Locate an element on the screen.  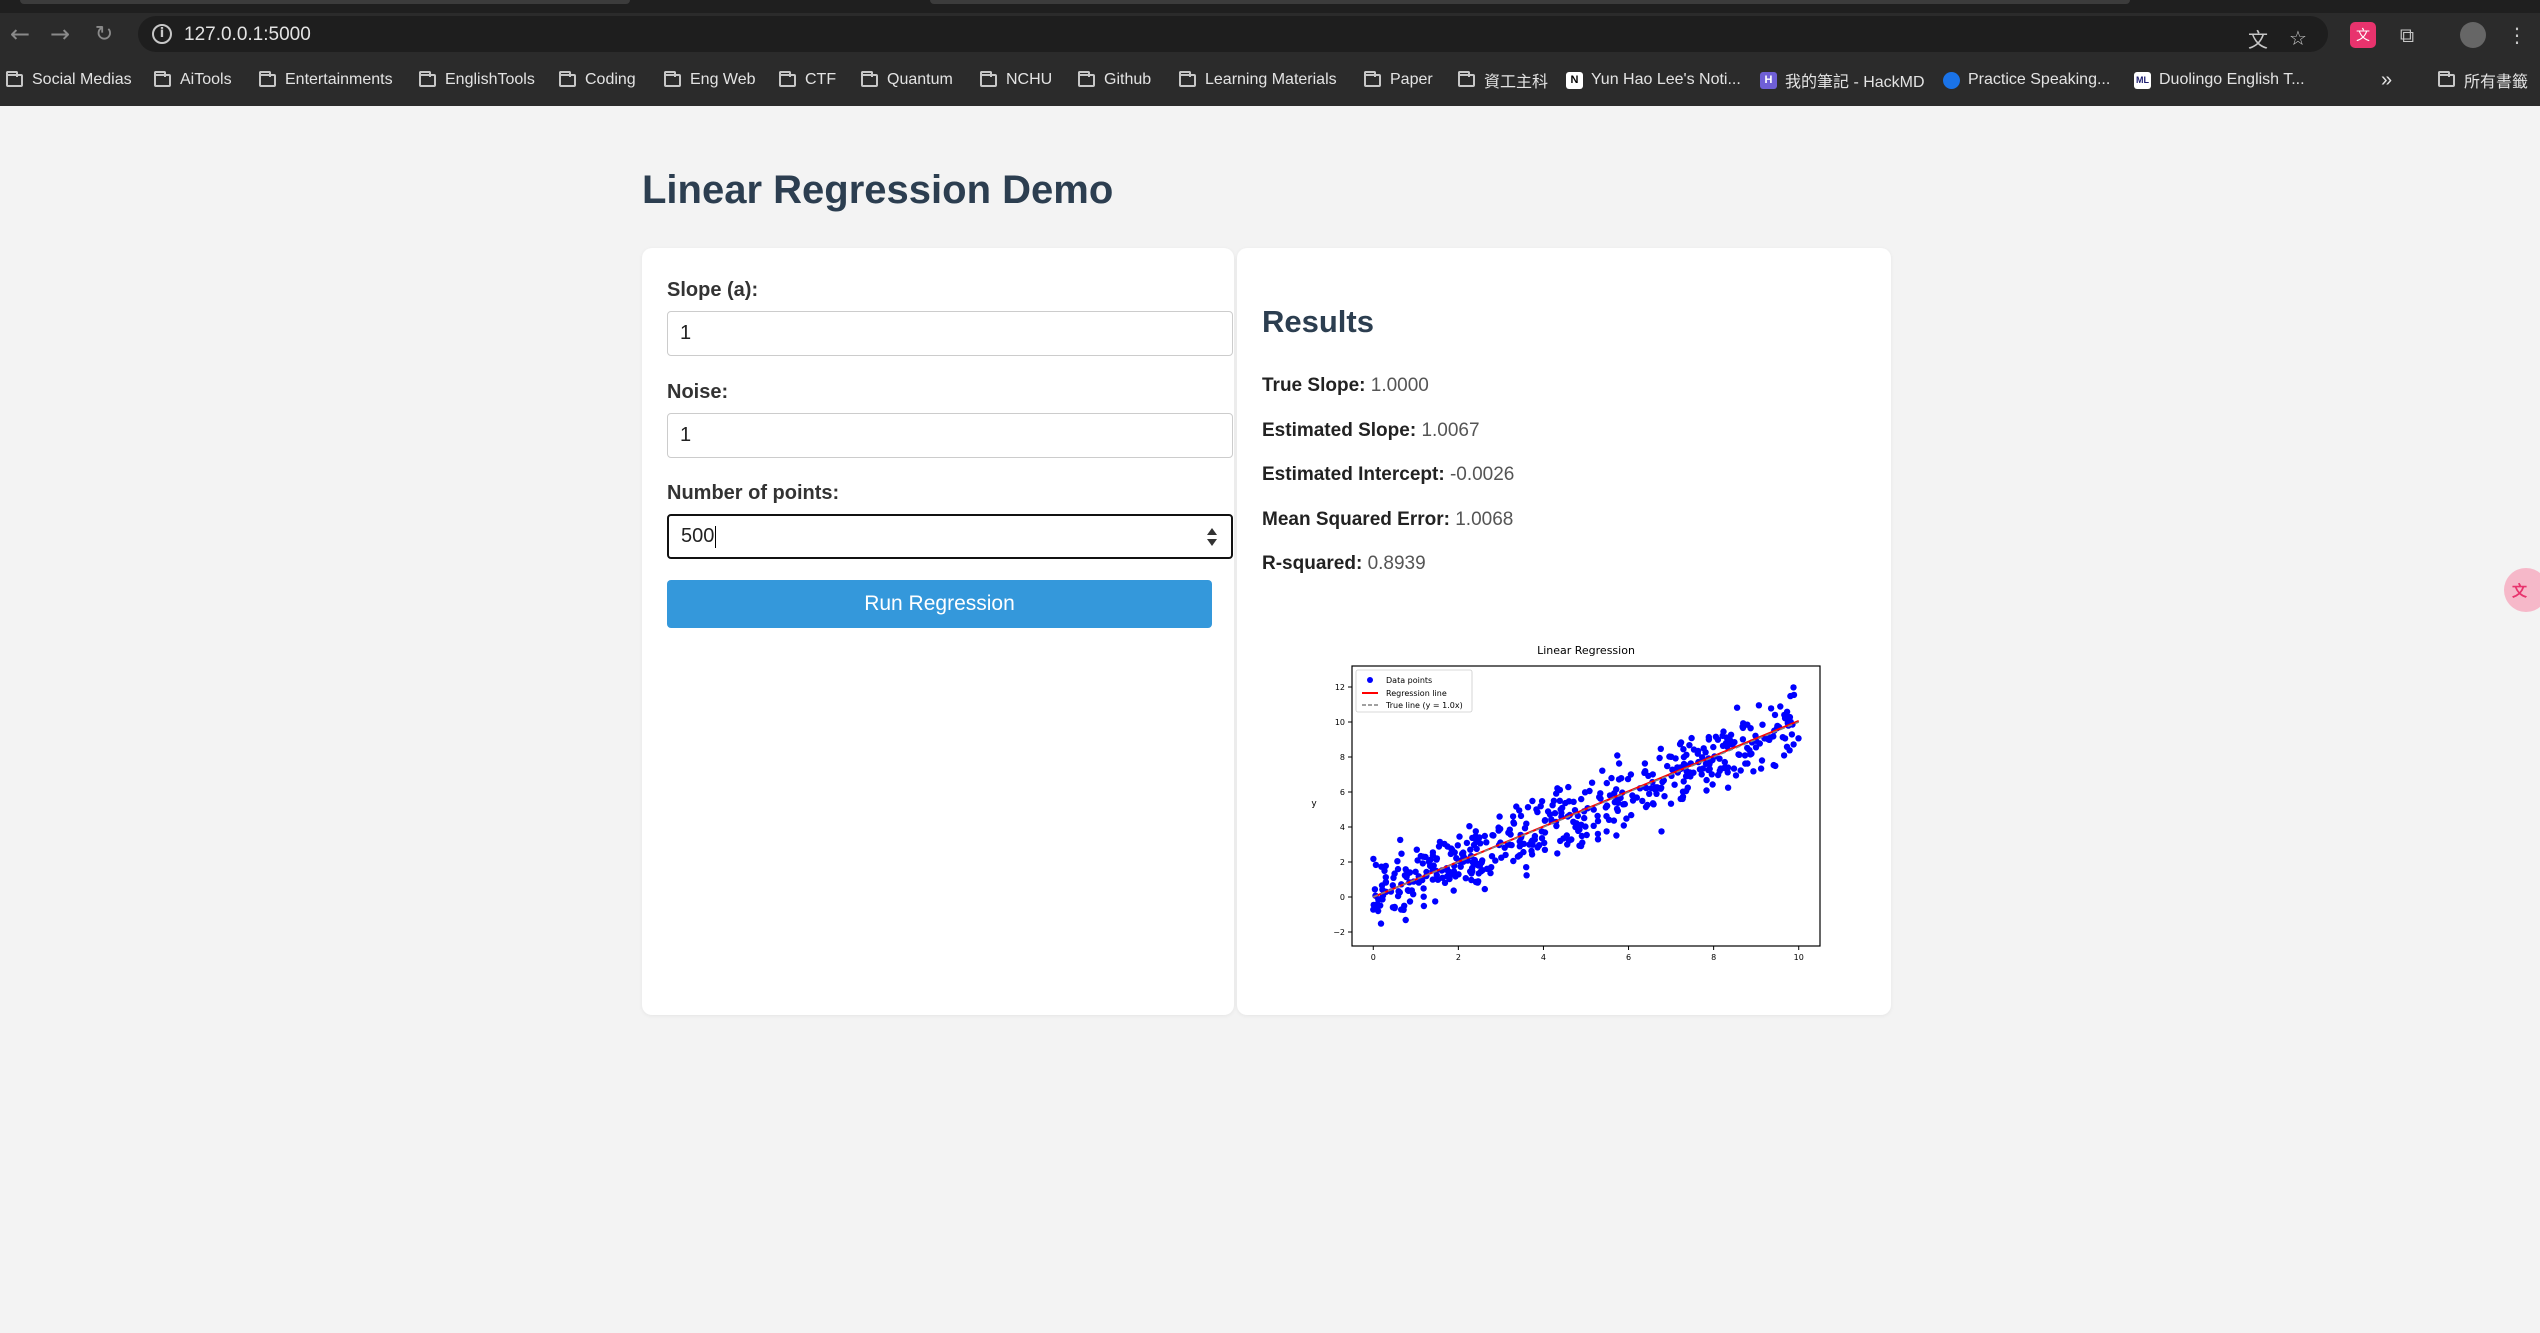
bookmark-item: CTF is located at coordinates (807, 80).